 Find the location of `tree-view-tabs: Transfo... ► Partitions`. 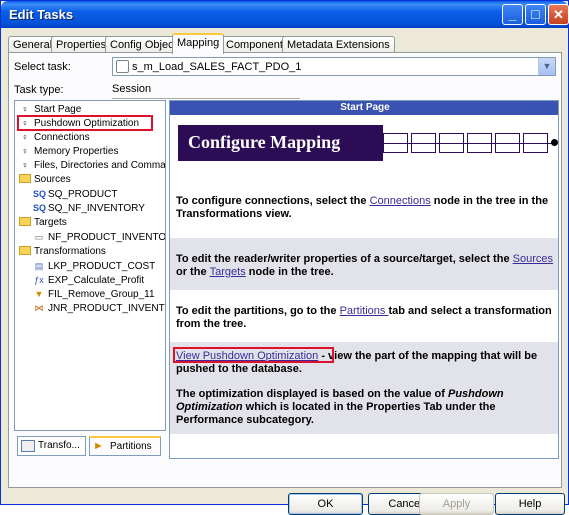

tree-view-tabs: Transfo... ► Partitions is located at coordinates (90, 446).